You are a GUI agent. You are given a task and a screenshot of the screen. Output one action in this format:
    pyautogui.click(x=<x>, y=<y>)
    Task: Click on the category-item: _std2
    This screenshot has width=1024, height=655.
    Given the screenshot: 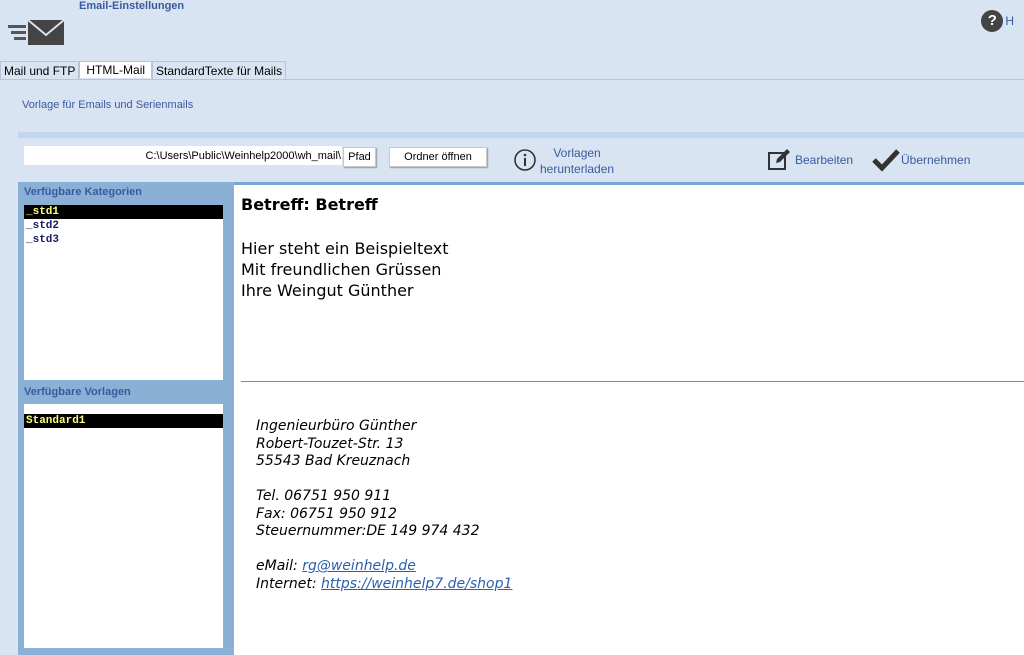 What is the action you would take?
    pyautogui.click(x=123, y=226)
    